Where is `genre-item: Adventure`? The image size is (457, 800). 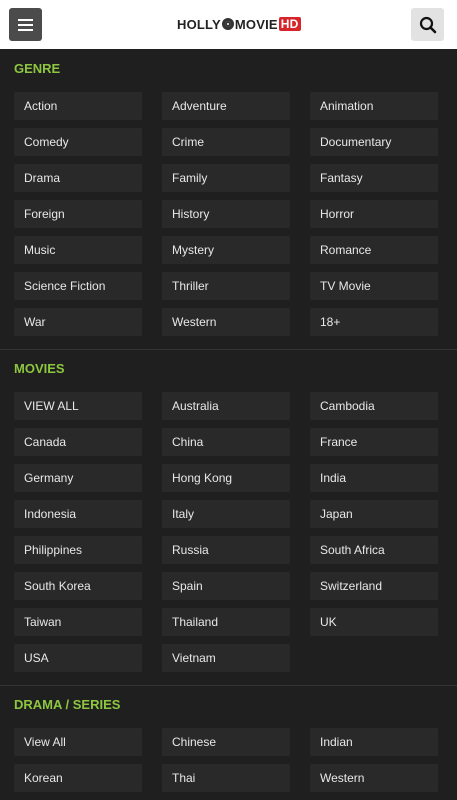 genre-item: Adventure is located at coordinates (226, 106).